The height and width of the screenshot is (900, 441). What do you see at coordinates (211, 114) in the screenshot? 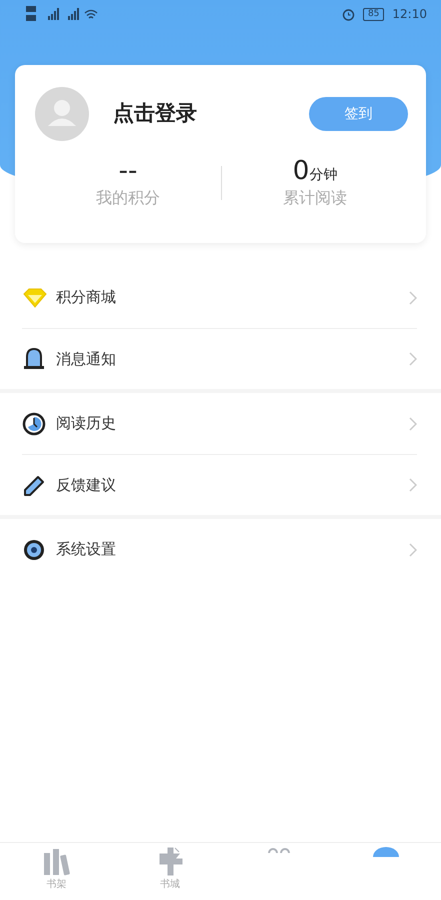
I see `login-link: 点击登录` at bounding box center [211, 114].